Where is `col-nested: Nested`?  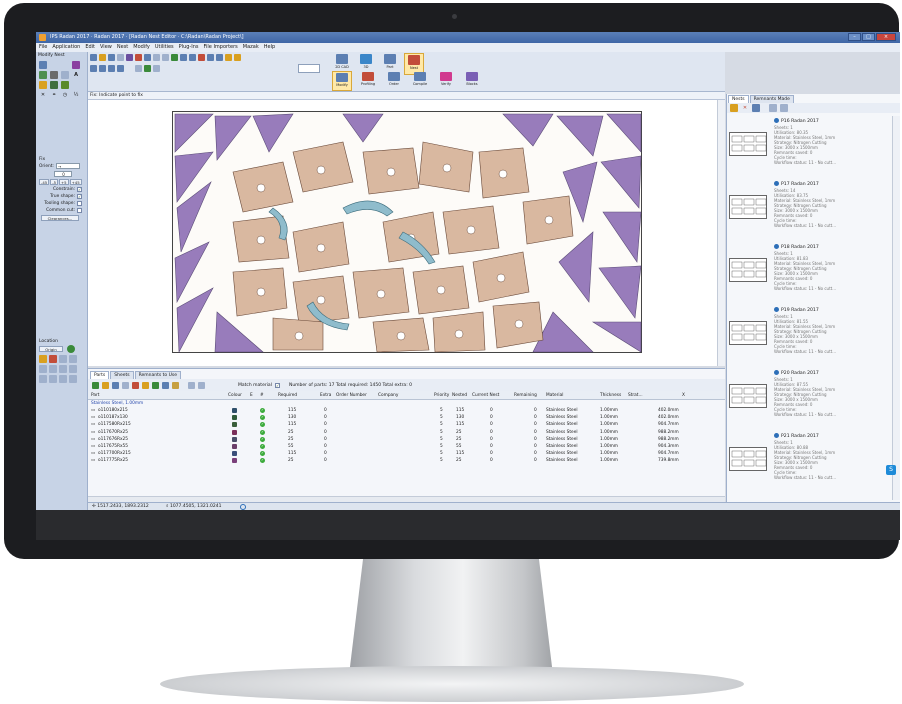 col-nested: Nested is located at coordinates (459, 395).